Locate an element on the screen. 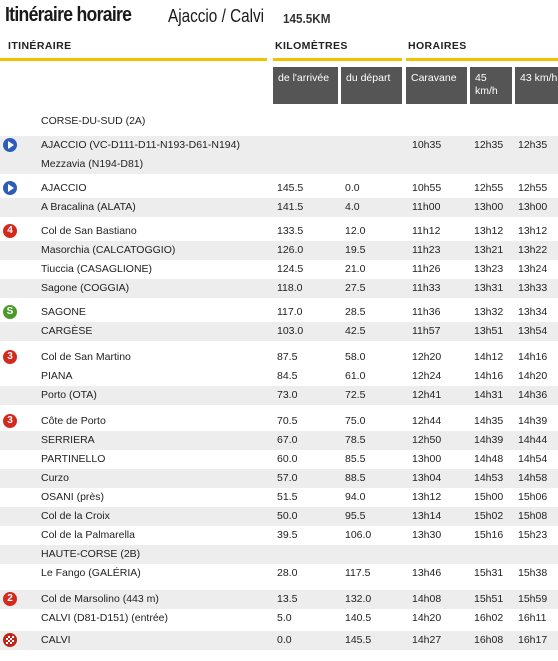  time-45kmh: 13h00 is located at coordinates (489, 207).